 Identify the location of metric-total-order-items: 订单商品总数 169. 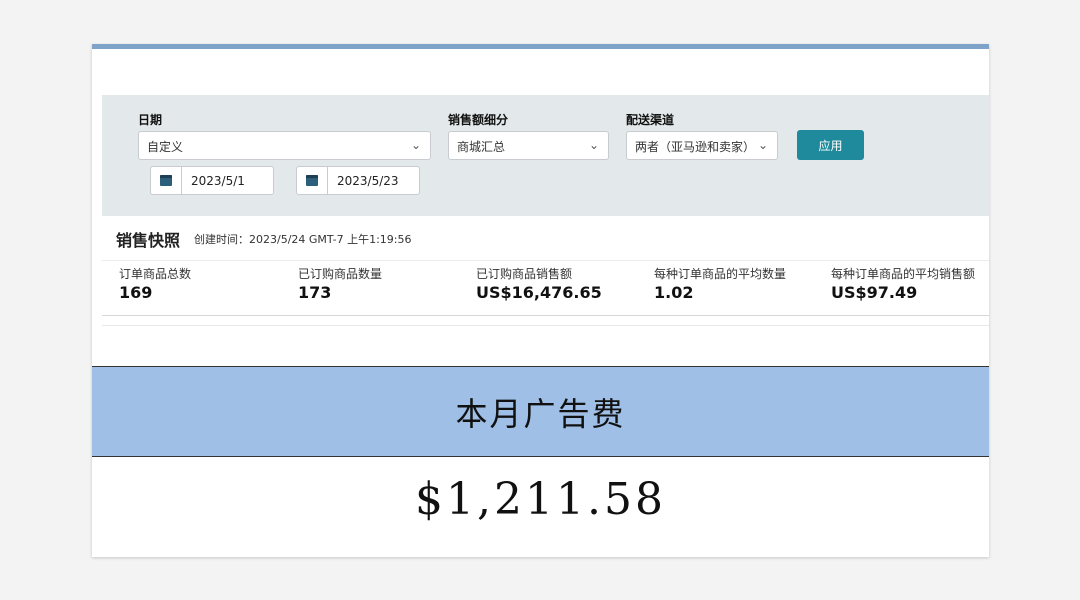
(155, 283).